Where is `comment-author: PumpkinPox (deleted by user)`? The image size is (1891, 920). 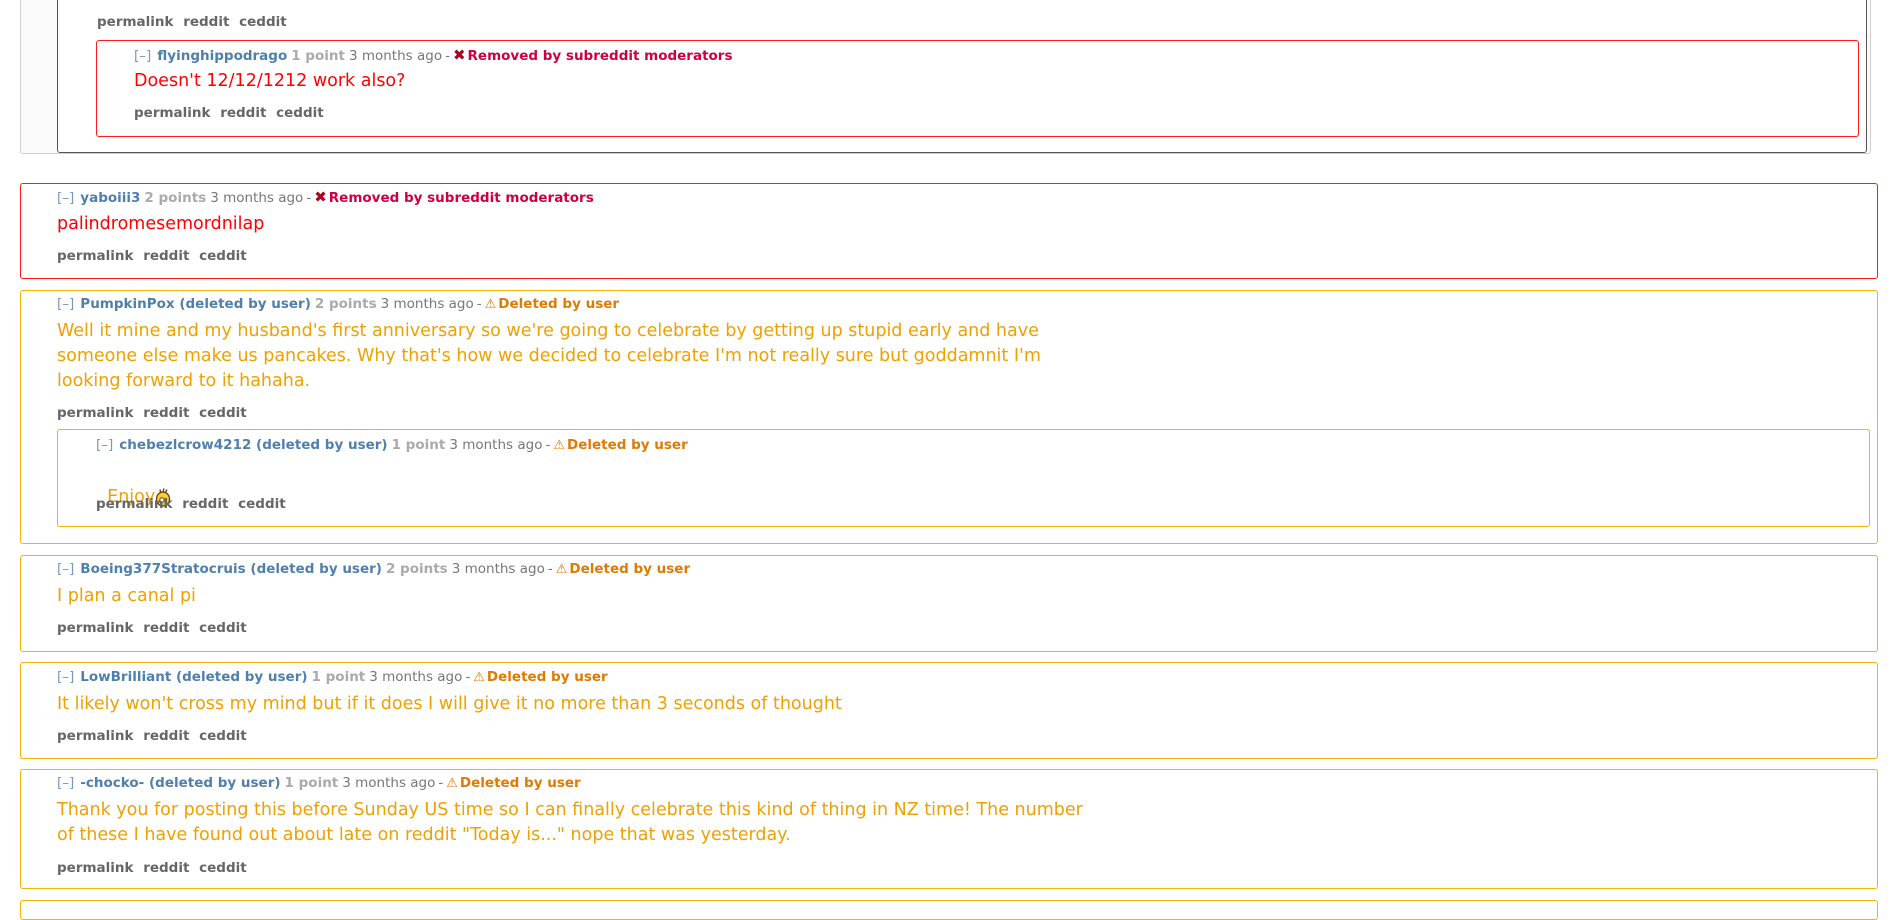 comment-author: PumpkinPox (deleted by user) is located at coordinates (195, 304).